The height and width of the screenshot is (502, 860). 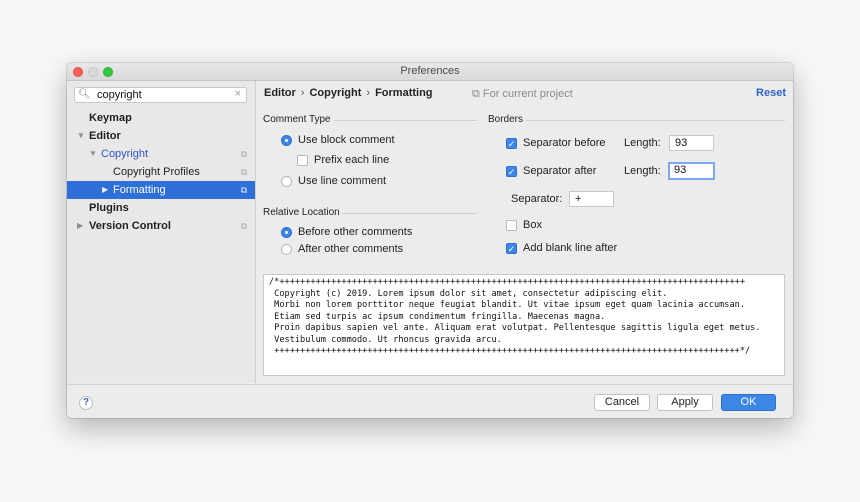 What do you see at coordinates (771, 93) in the screenshot?
I see `reset-link: Reset` at bounding box center [771, 93].